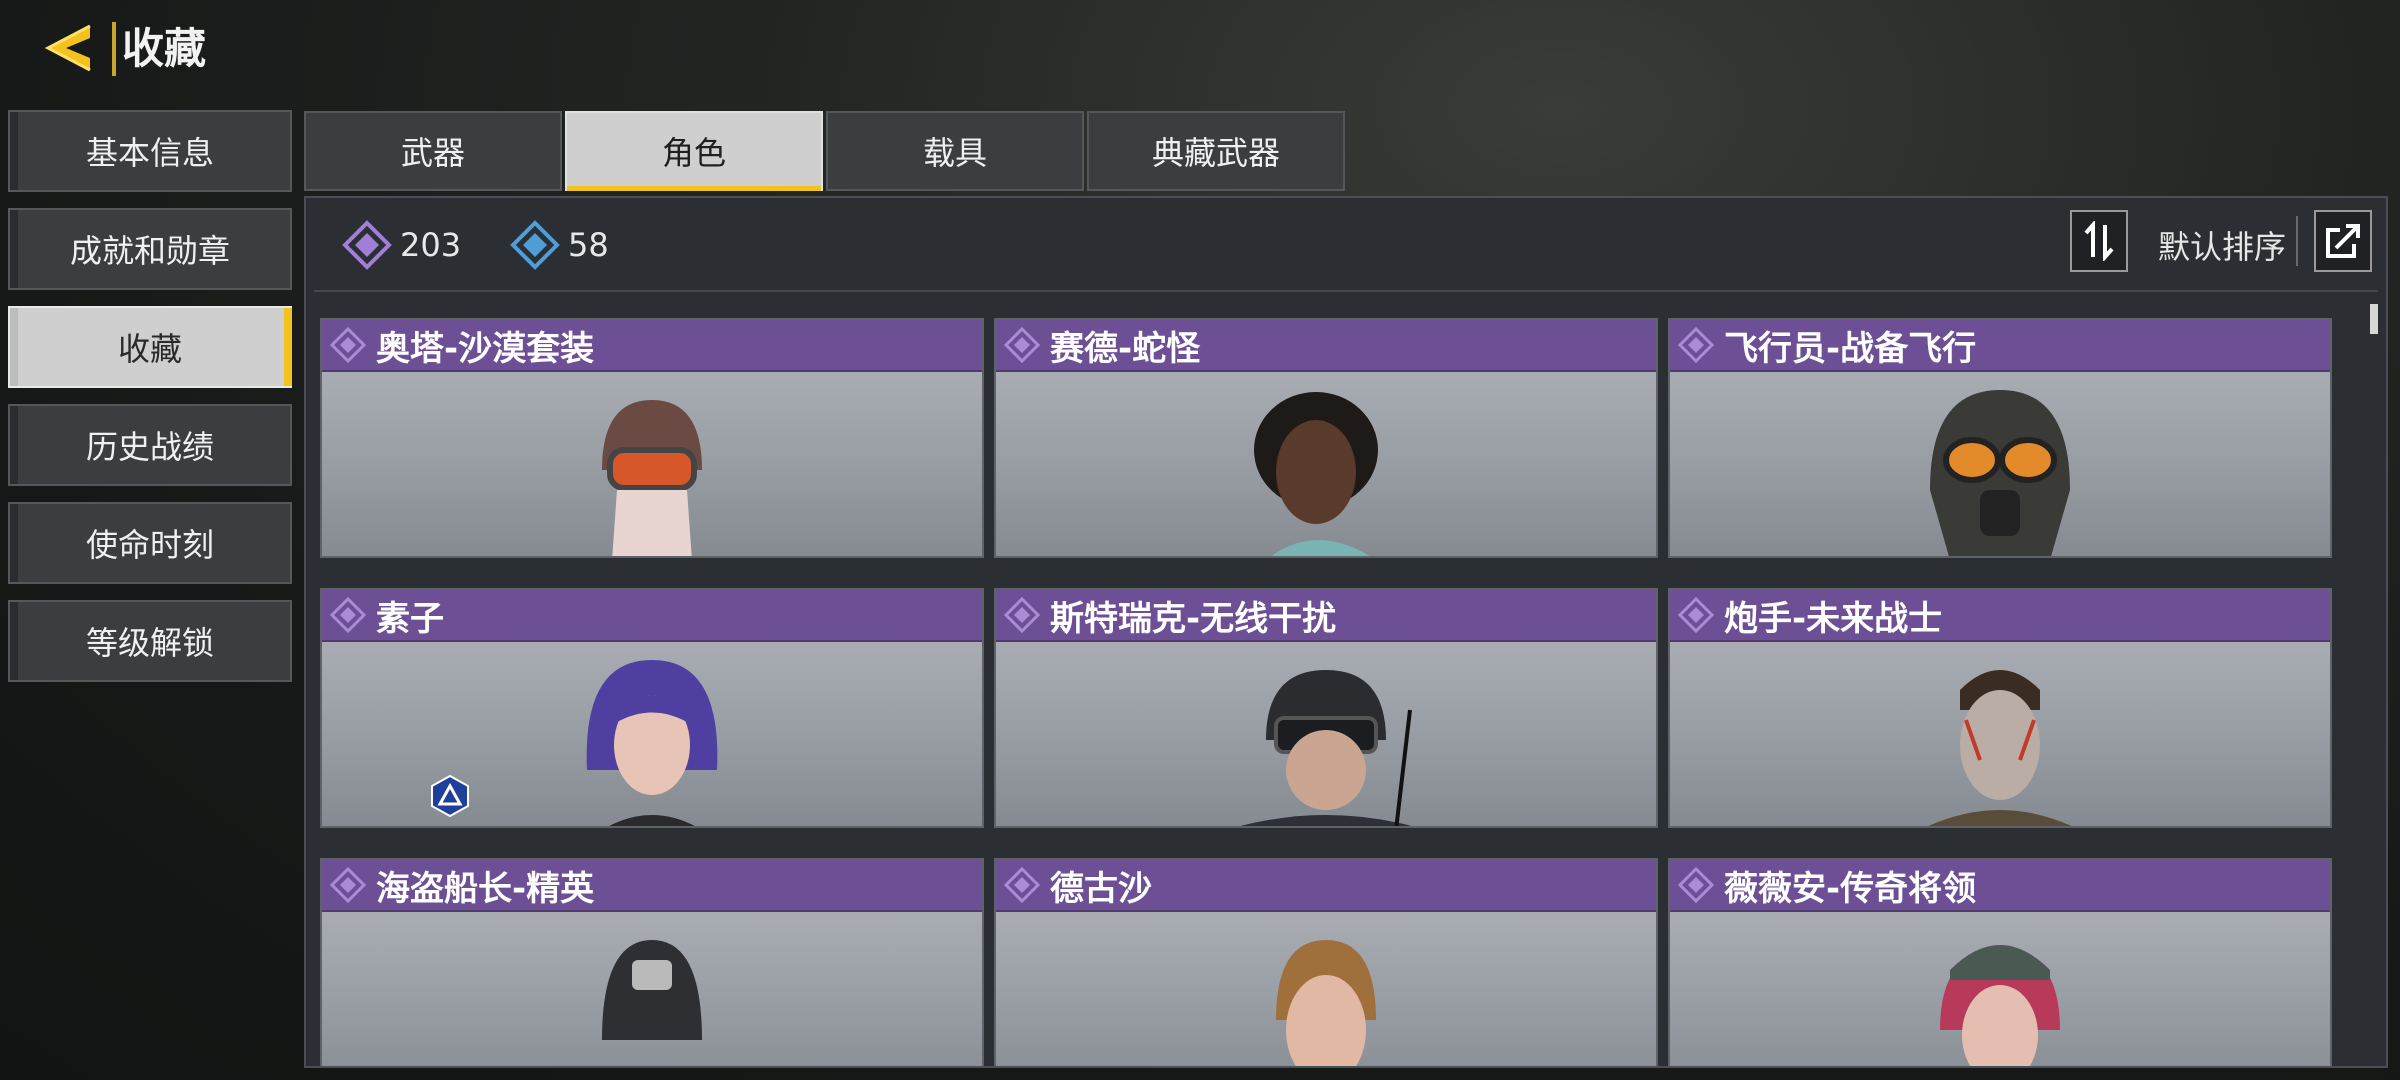 This screenshot has width=2400, height=1080. I want to click on card-name: 赛德-蛇怪, so click(1125, 348).